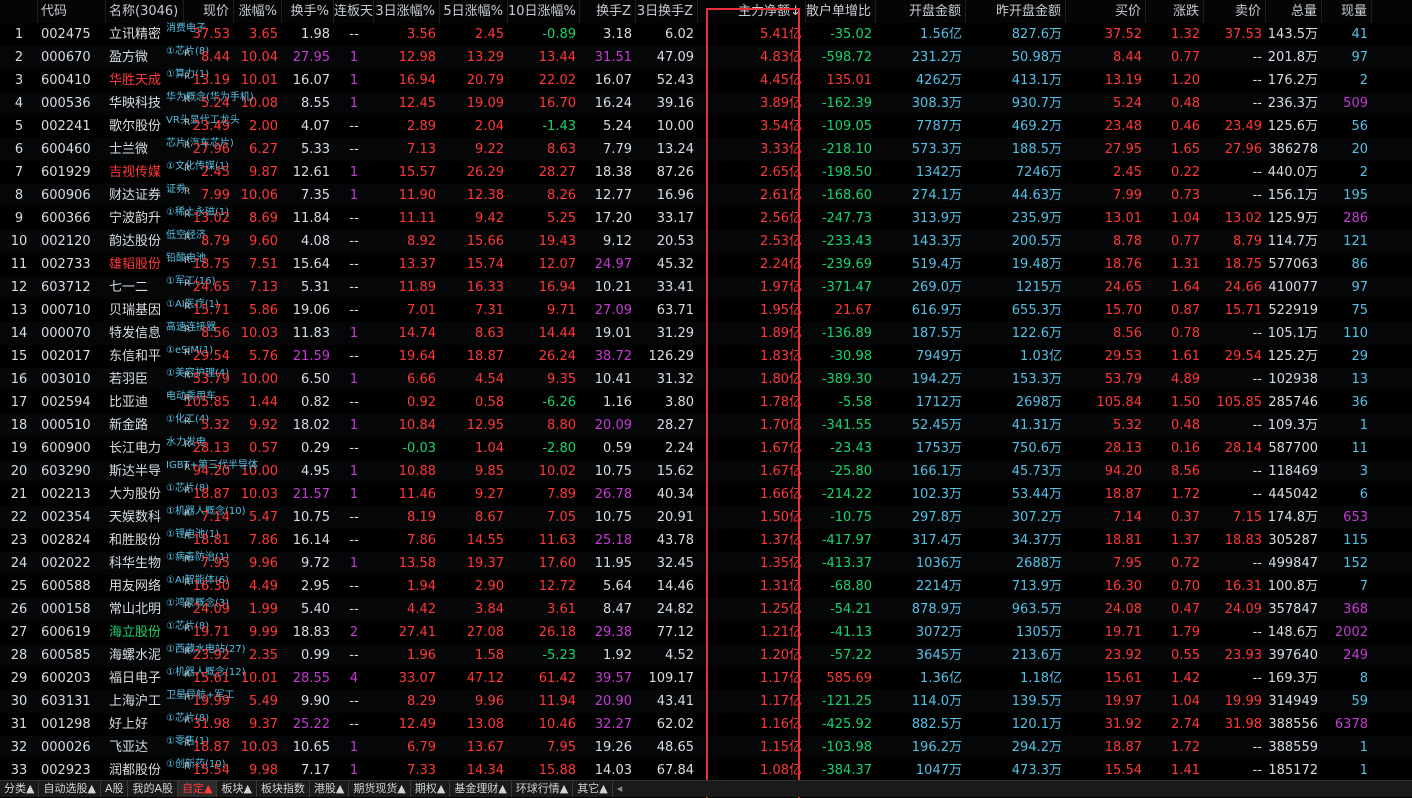 The height and width of the screenshot is (798, 1412). I want to click on price-diff: 0.87, so click(1185, 310).